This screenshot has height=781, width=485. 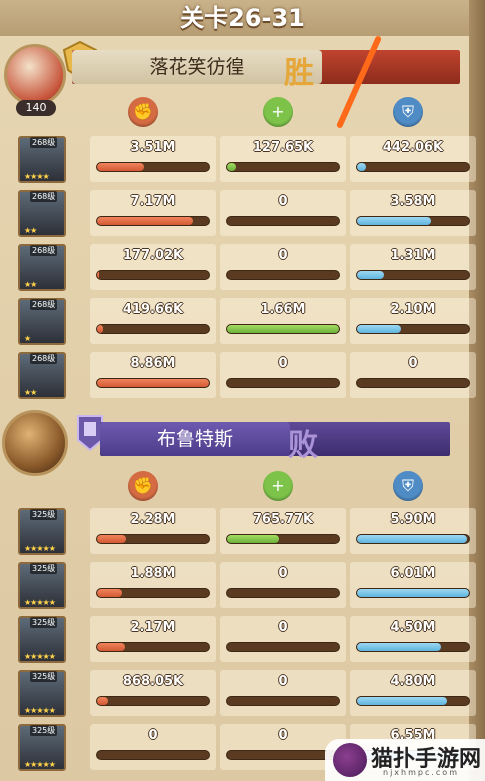 I want to click on dmg-value: 177.02K, so click(x=153, y=255).